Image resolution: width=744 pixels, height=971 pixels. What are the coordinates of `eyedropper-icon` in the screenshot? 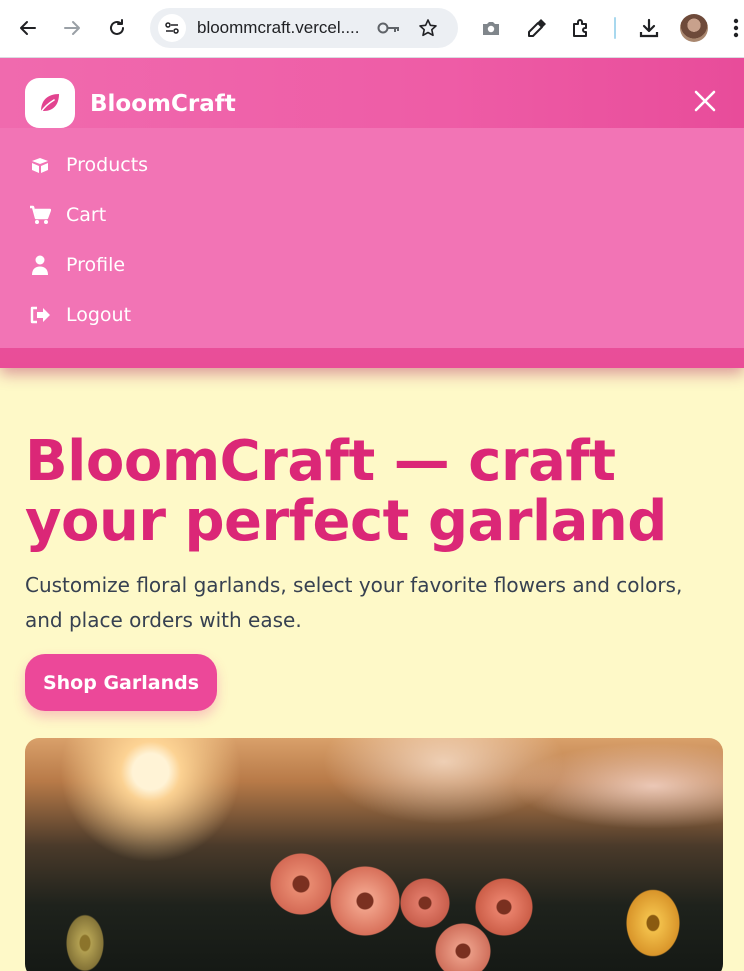 It's located at (537, 28).